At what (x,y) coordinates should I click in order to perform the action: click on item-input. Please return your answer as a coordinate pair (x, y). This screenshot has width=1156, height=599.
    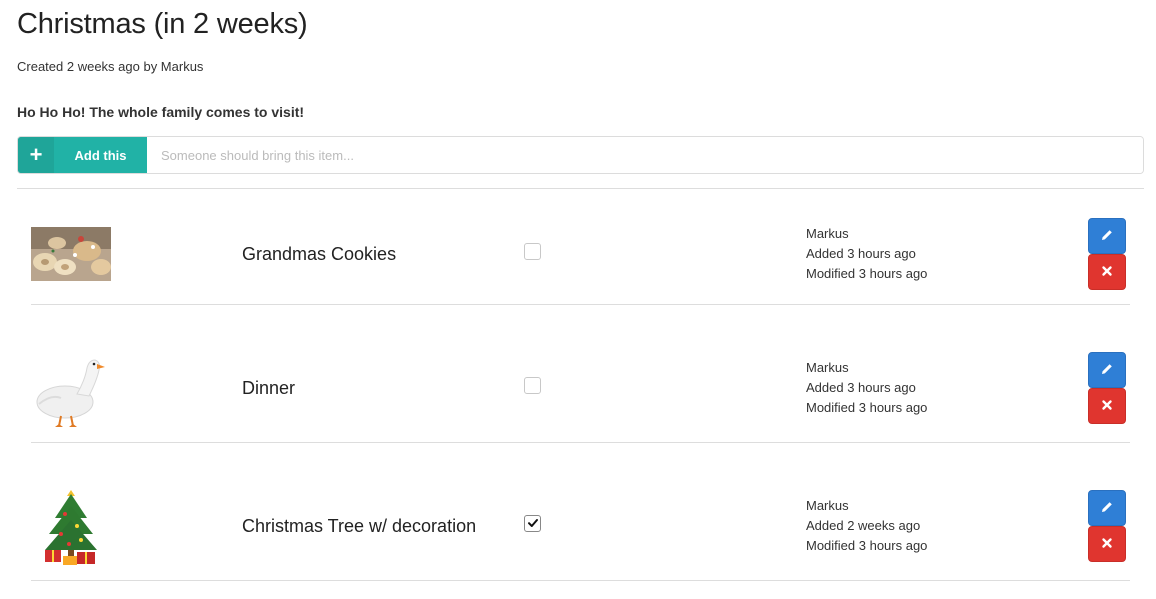
    Looking at the image, I should click on (645, 155).